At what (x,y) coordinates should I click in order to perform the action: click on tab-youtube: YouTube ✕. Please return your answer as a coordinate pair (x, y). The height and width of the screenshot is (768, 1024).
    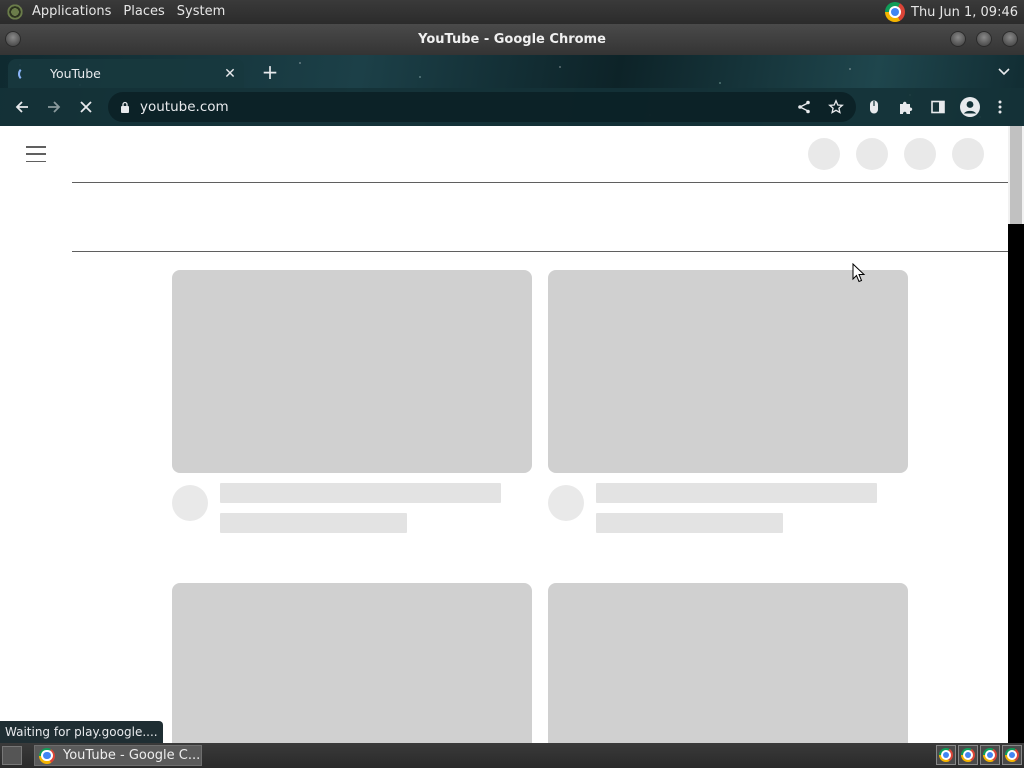
    Looking at the image, I should click on (126, 73).